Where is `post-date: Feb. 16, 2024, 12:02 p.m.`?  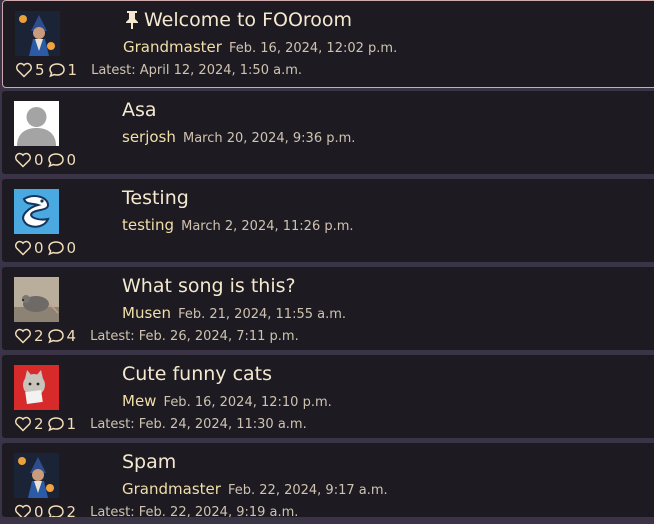
post-date: Feb. 16, 2024, 12:02 p.m. is located at coordinates (313, 48).